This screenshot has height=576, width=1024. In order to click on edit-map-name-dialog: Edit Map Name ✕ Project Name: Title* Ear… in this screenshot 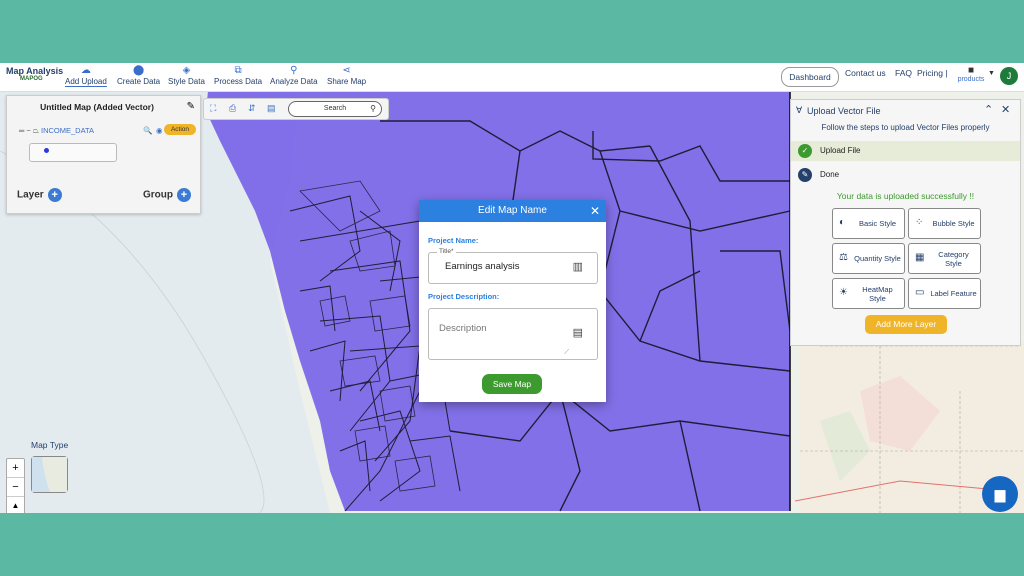, I will do `click(512, 301)`.